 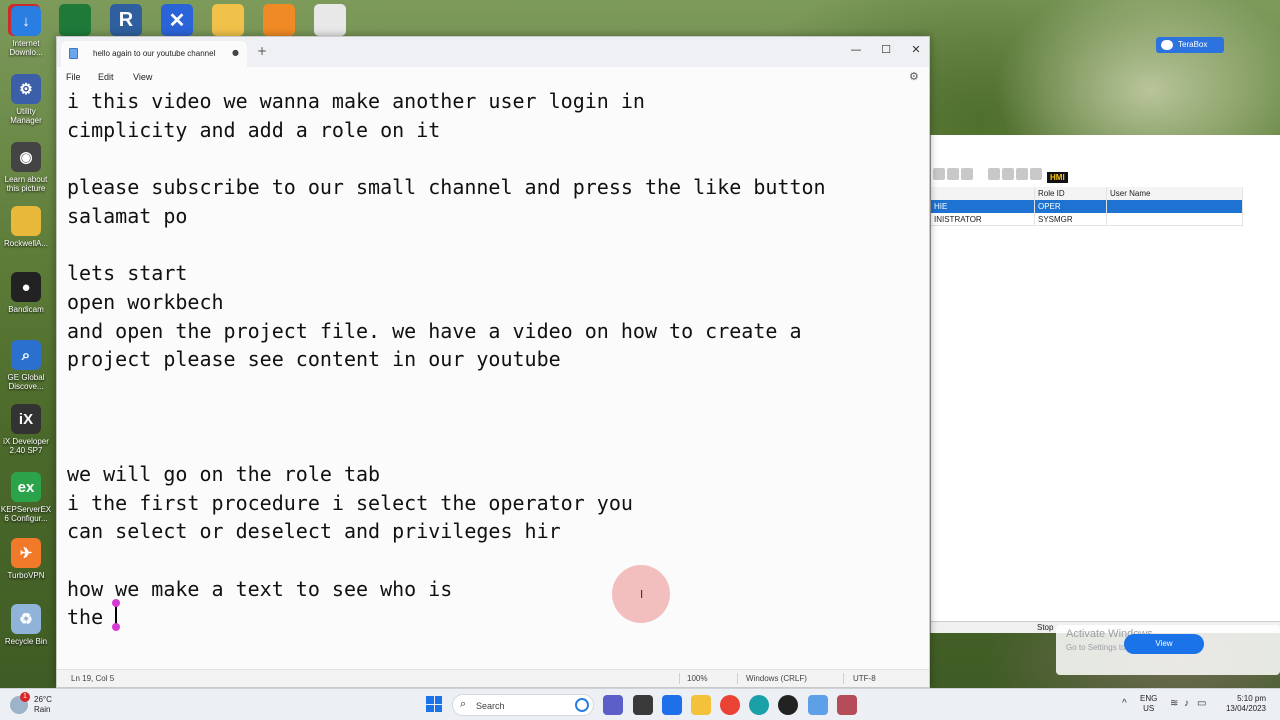 What do you see at coordinates (697, 678) in the screenshot?
I see `zoom-level: 100%` at bounding box center [697, 678].